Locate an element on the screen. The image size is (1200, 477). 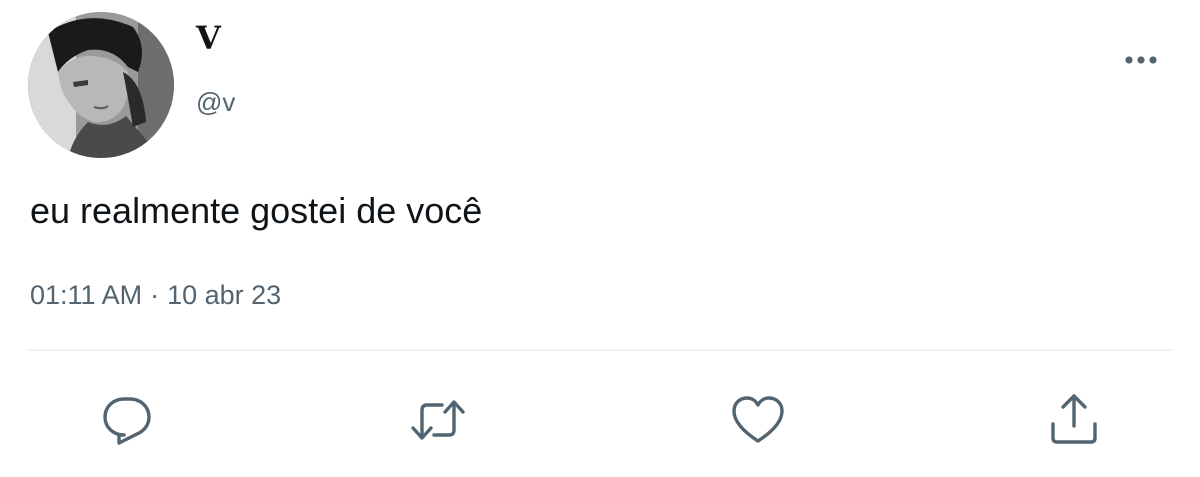
like-button is located at coordinates (758, 420).